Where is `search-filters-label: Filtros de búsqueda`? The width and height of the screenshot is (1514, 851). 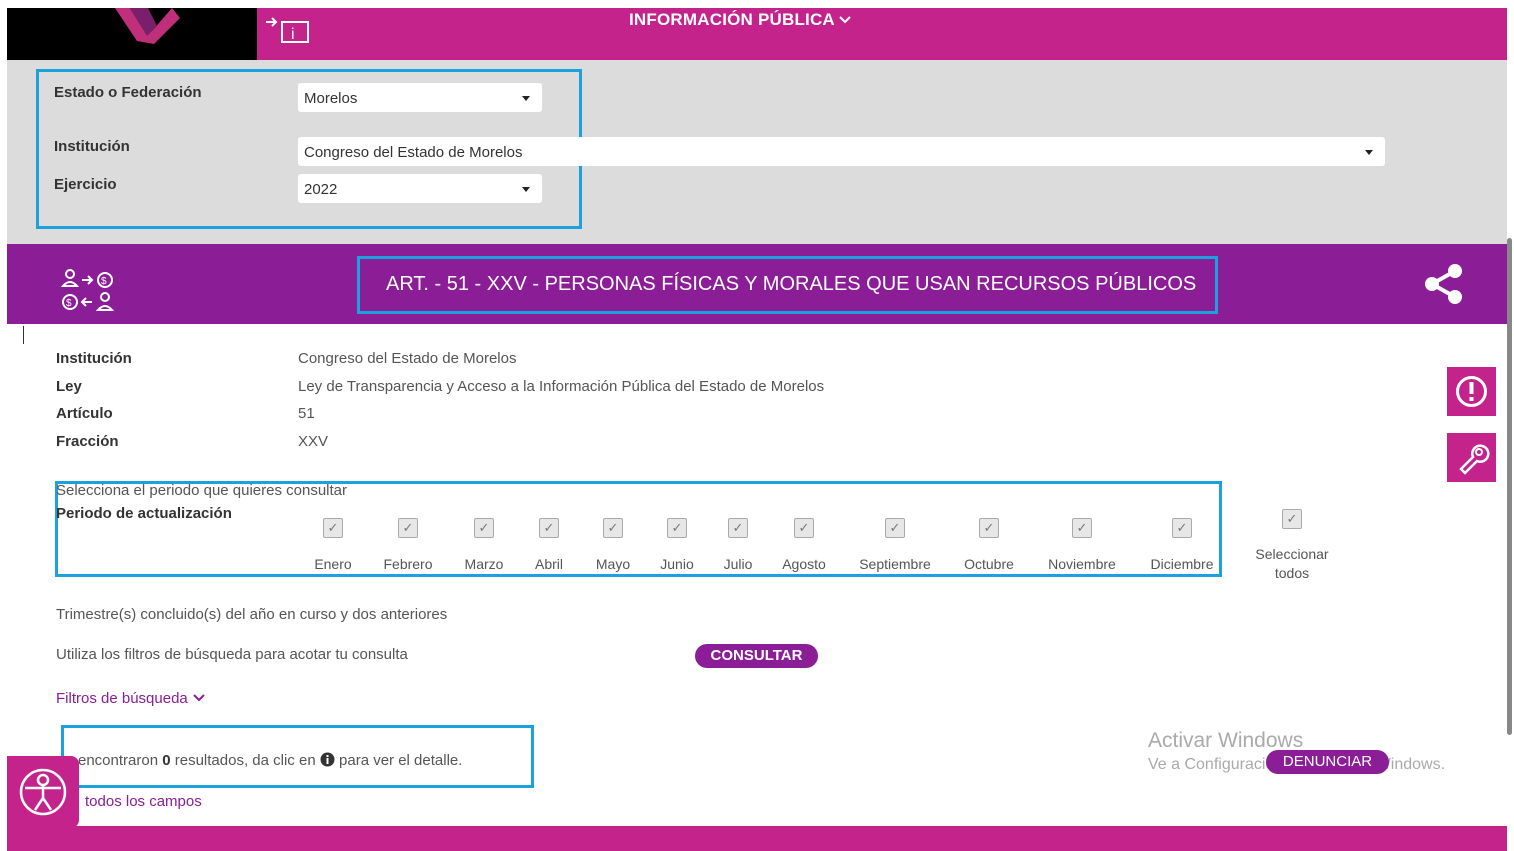 search-filters-label: Filtros de búsqueda is located at coordinates (122, 698).